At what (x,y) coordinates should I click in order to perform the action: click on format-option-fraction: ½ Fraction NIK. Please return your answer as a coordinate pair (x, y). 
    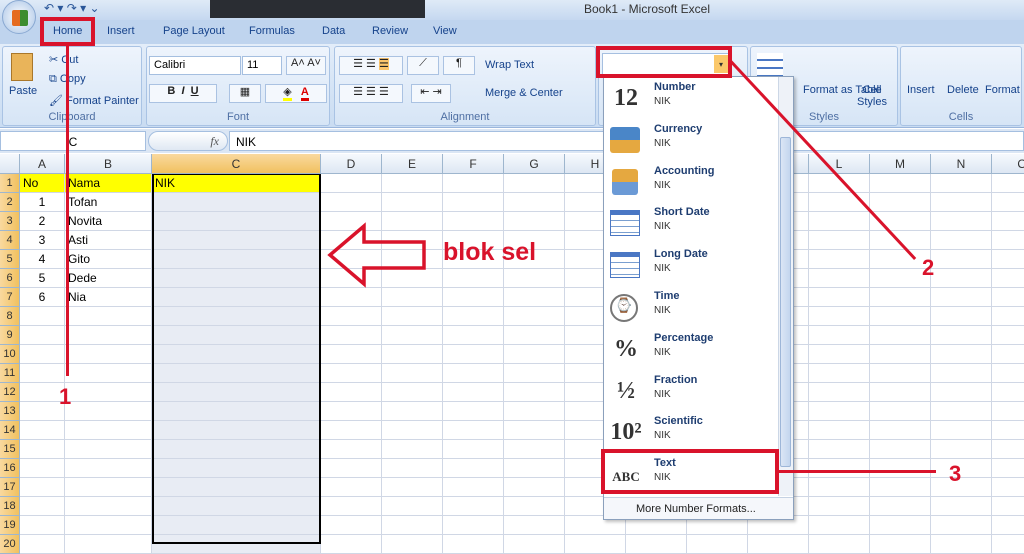
    Looking at the image, I should click on (691, 393).